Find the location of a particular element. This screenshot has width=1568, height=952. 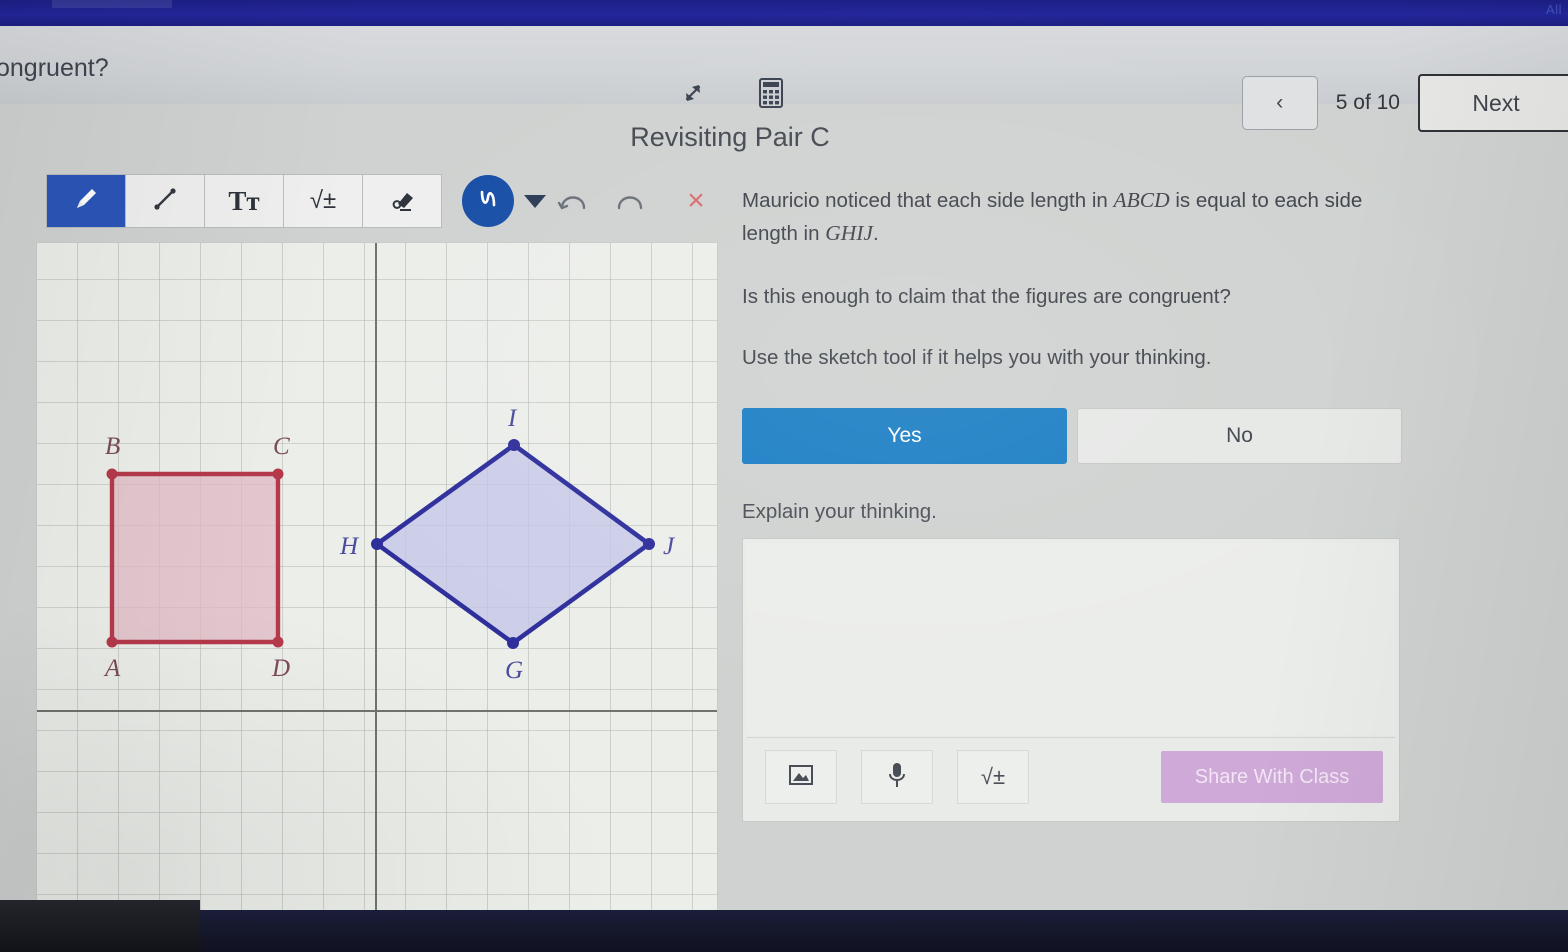

vertex-label-a: A is located at coordinates (112, 668).